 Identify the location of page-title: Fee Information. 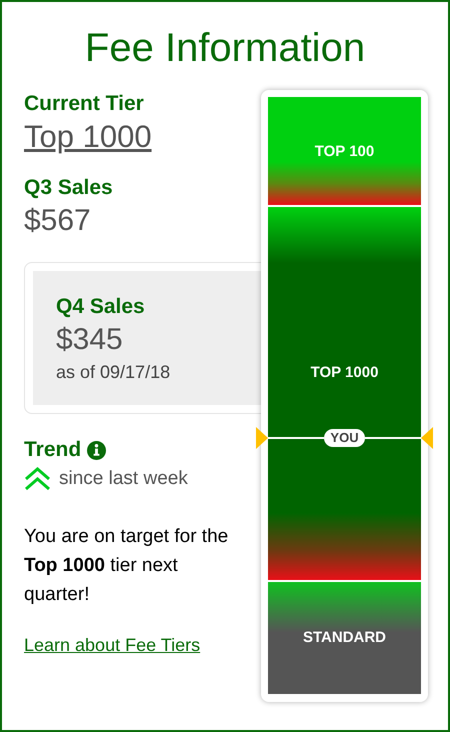
(225, 48).